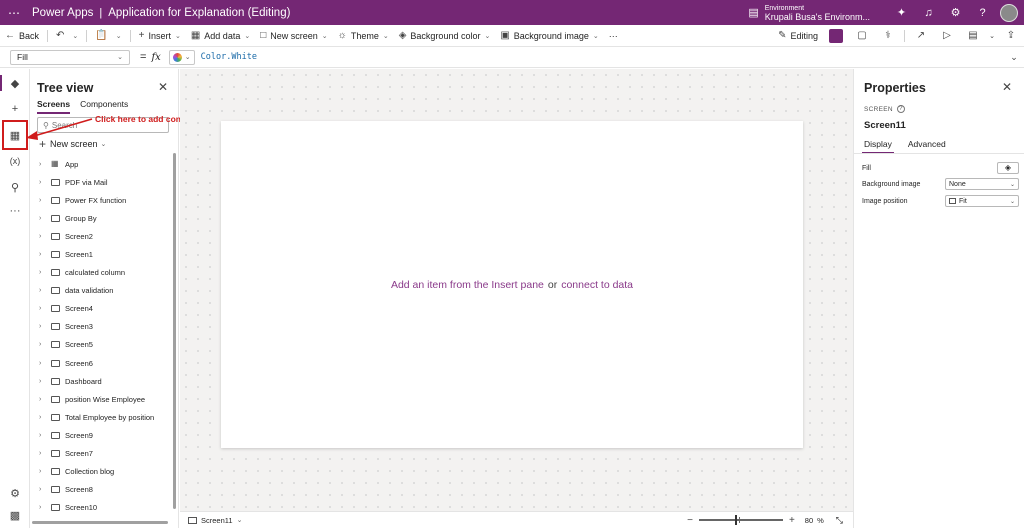 Image resolution: width=1024 pixels, height=528 pixels. Describe the element at coordinates (901, 12) in the screenshot. I see `copilot-icon: ✦` at that location.